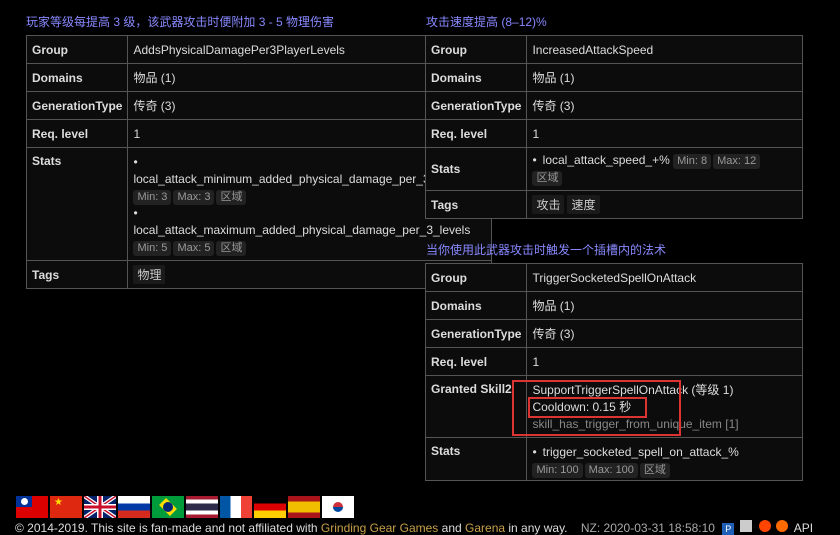 This screenshot has height=535, width=840. I want to click on stat-min: Min: 8, so click(692, 161).